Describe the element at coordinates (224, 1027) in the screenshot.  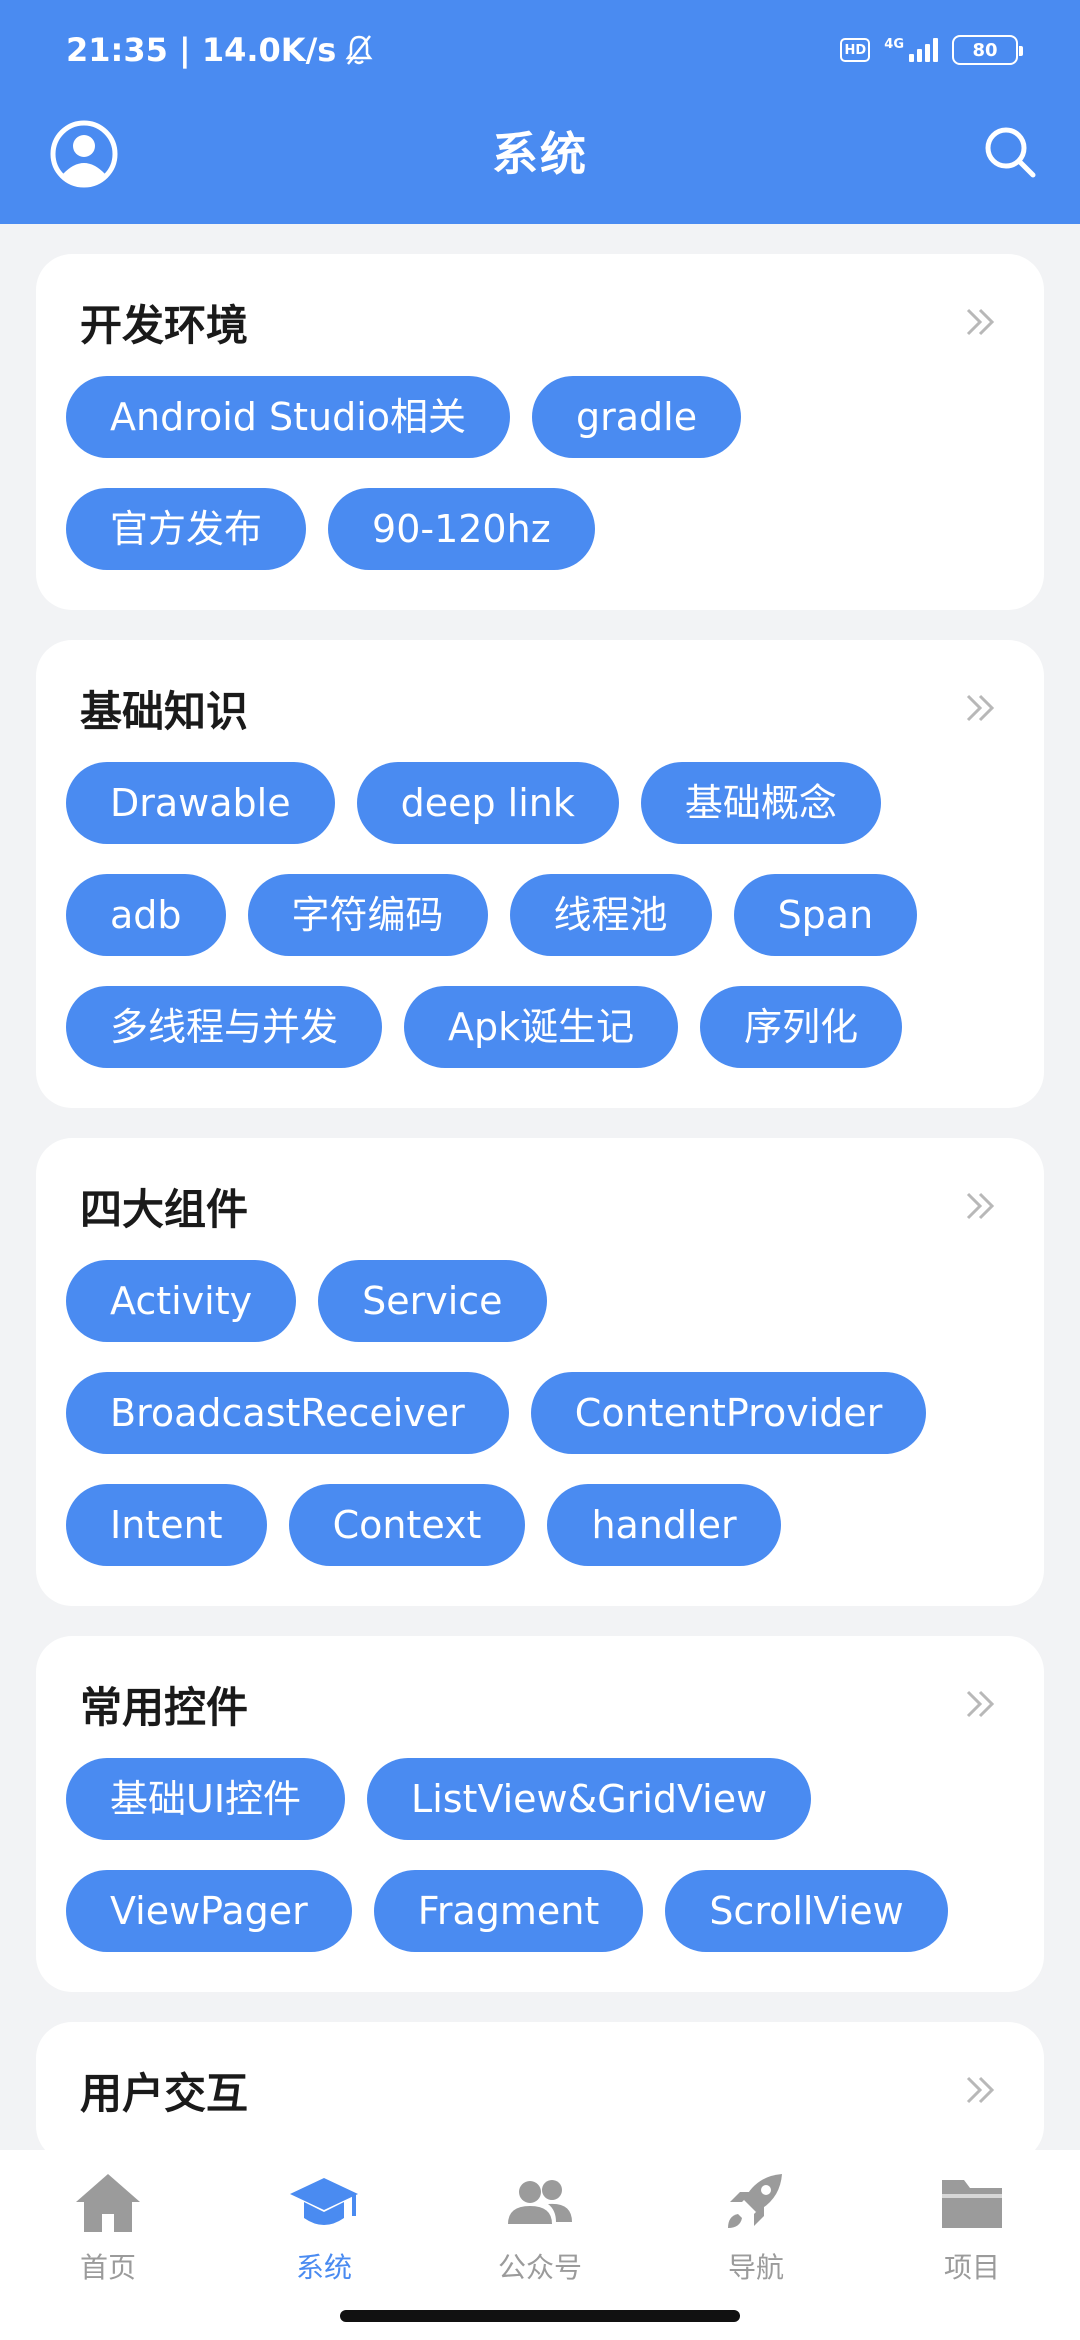
I see `tag-chip: 多线程与并发` at that location.